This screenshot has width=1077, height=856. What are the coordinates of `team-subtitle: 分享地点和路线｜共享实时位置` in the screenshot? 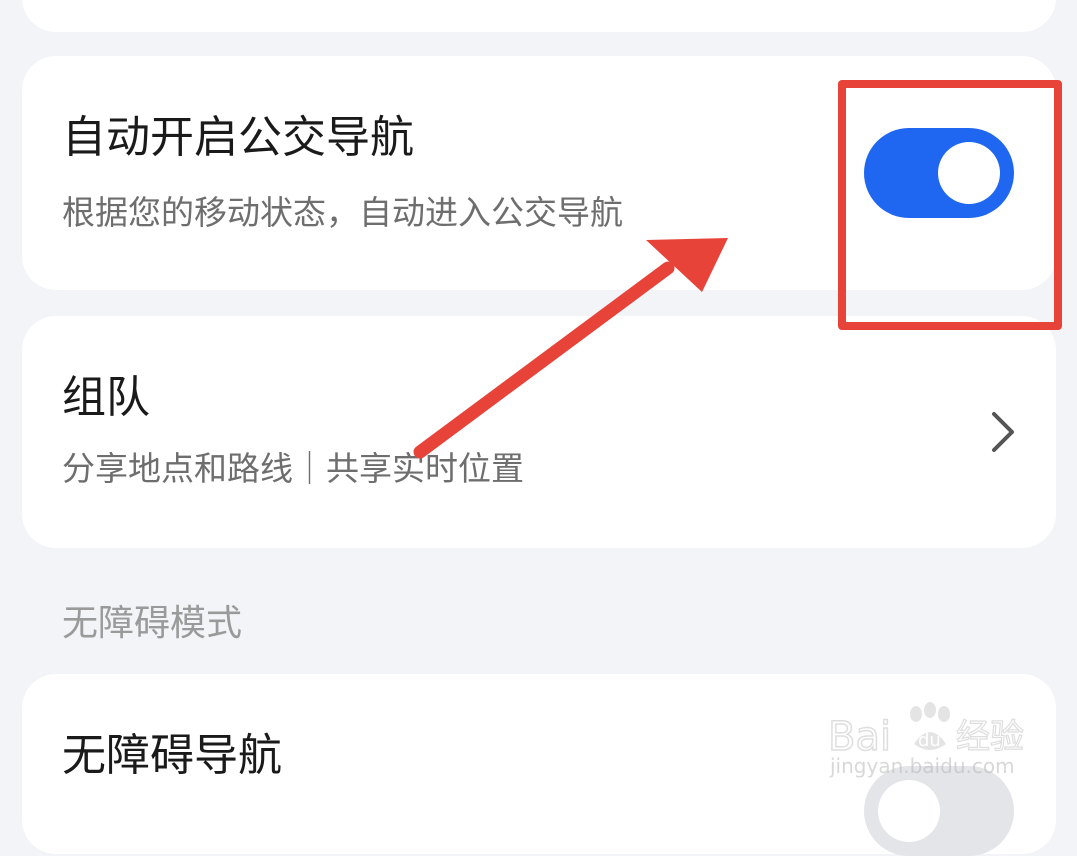 It's located at (293, 468).